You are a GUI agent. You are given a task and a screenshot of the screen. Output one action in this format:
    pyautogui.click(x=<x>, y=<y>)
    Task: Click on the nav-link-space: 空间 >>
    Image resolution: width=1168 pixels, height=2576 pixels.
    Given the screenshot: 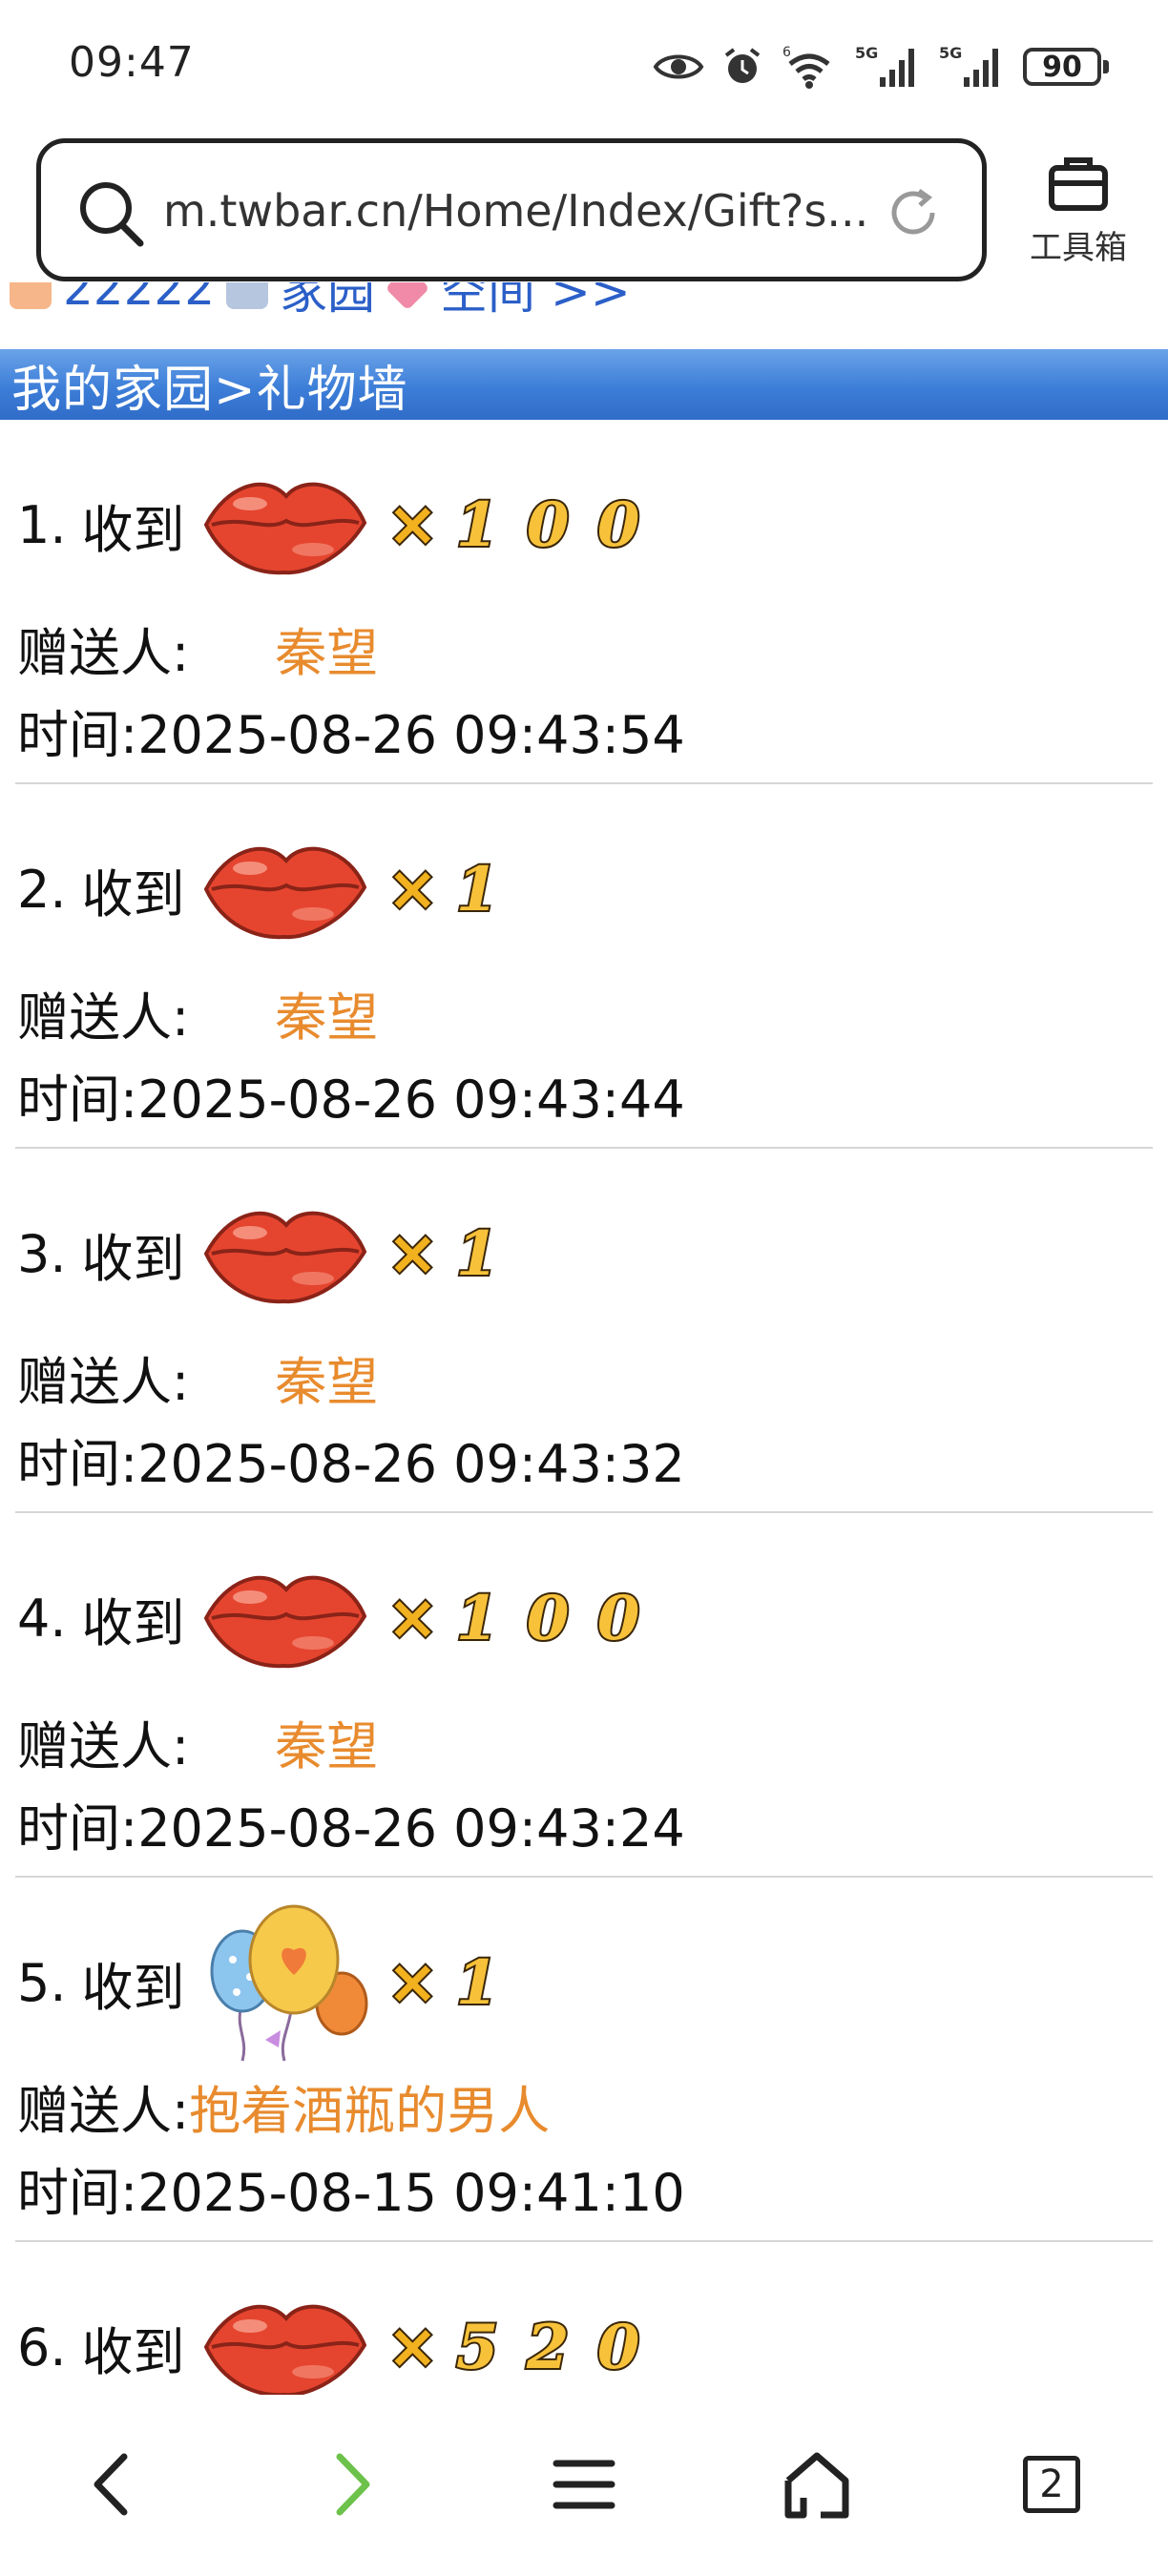 What is the action you would take?
    pyautogui.click(x=535, y=302)
    